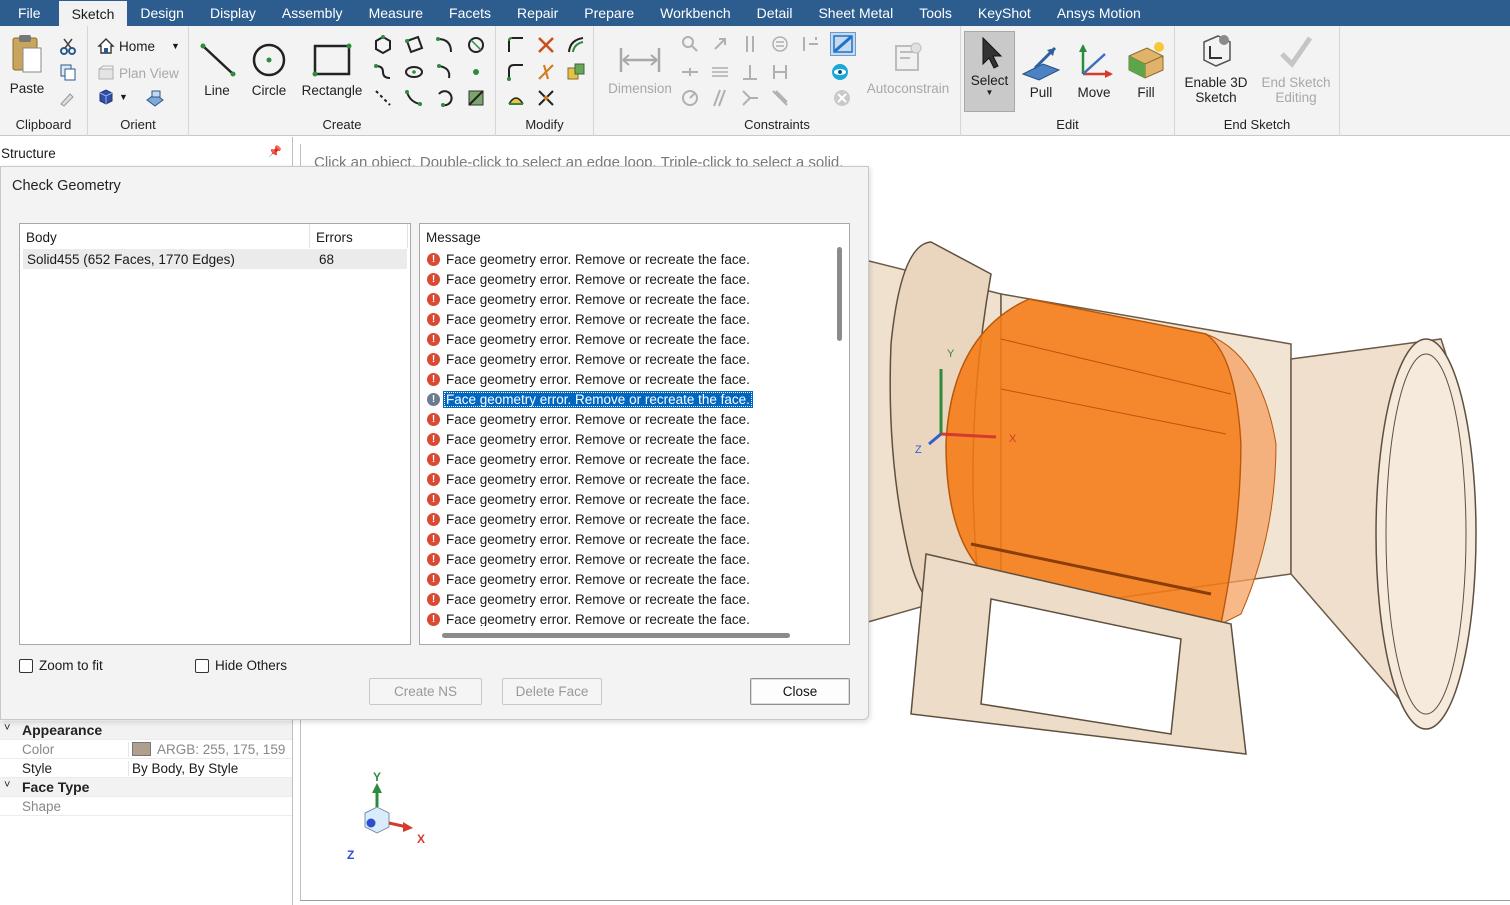  I want to click on menu-tab-sheet-metal: Sheet Metal, so click(855, 13).